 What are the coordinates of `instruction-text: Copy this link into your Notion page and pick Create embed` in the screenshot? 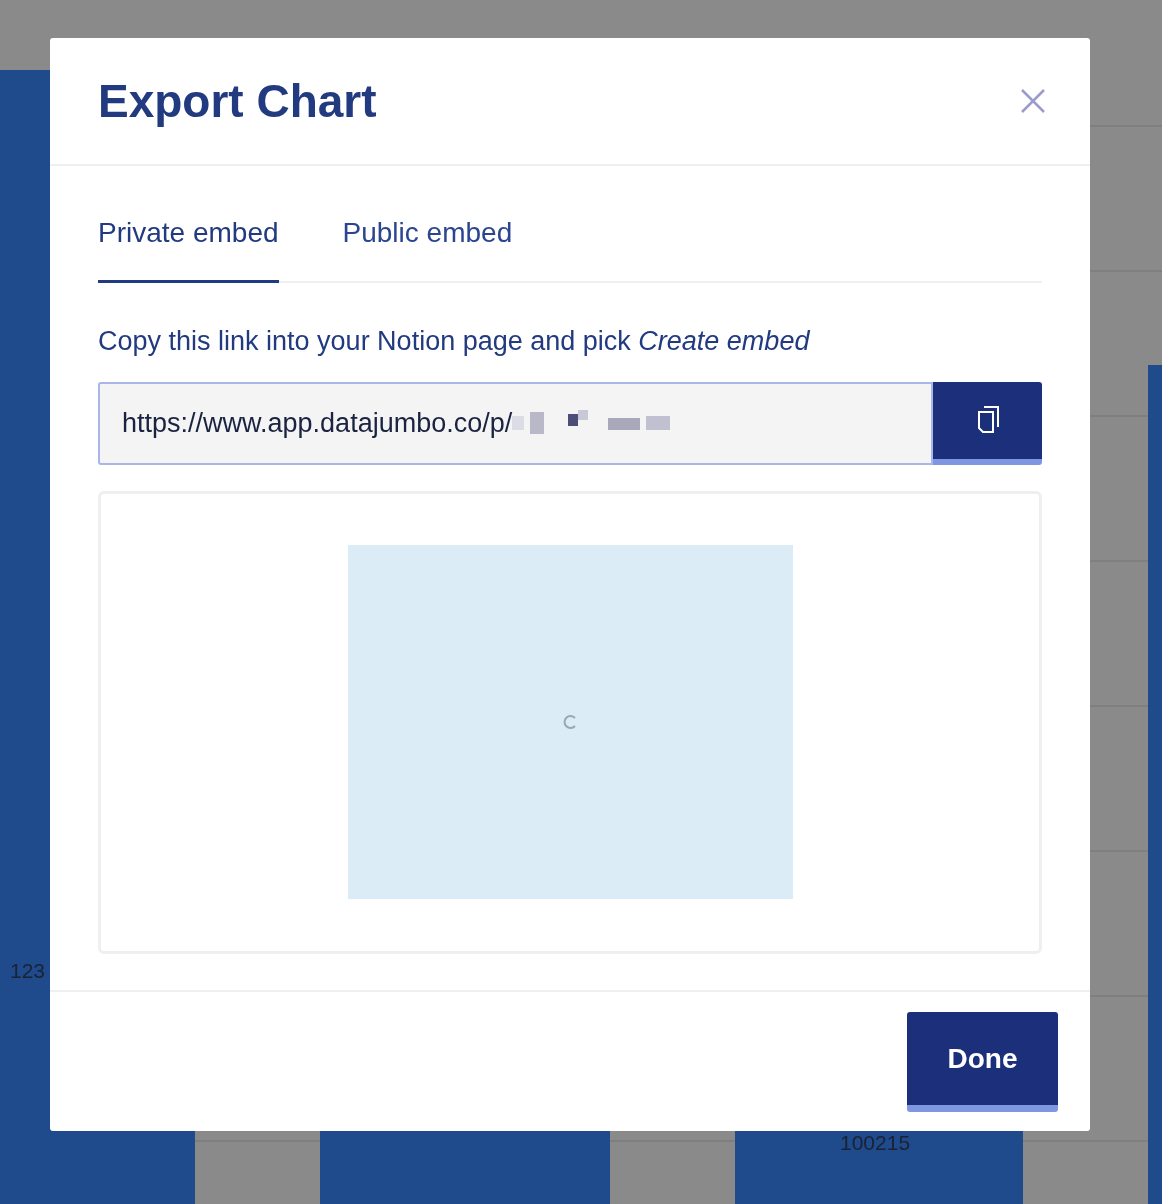 It's located at (454, 341).